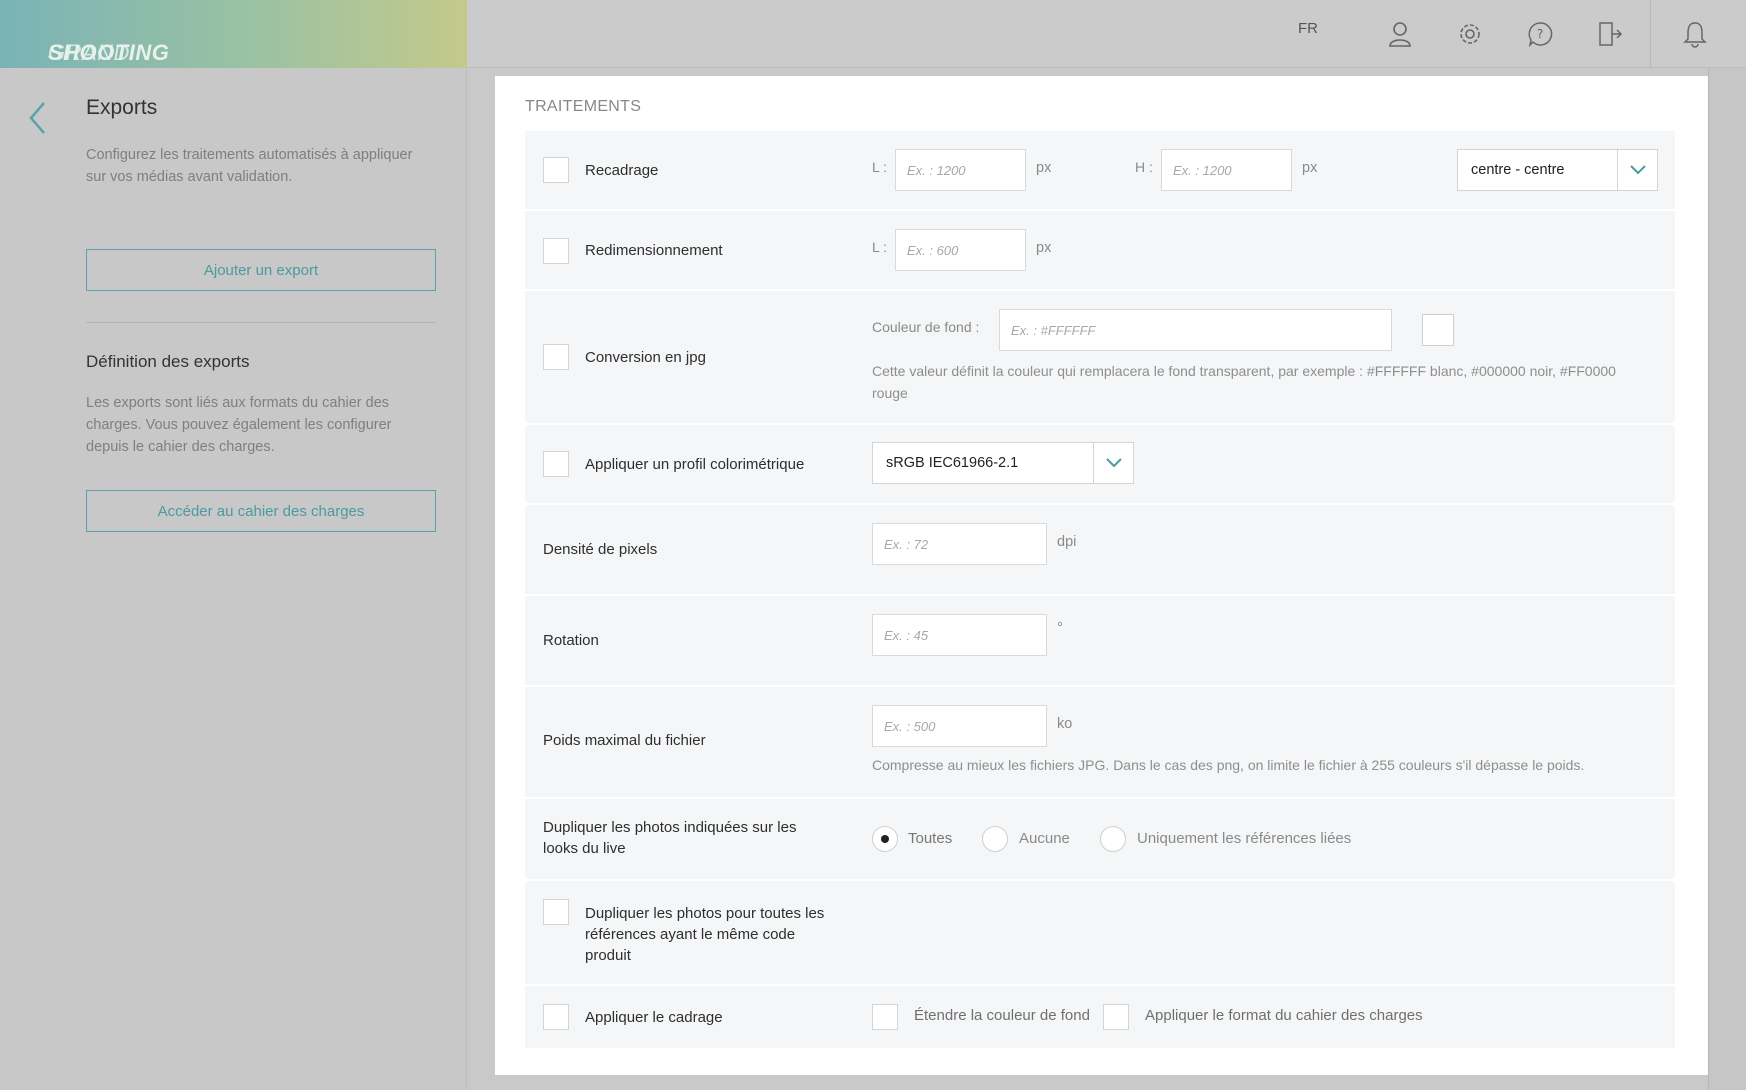 This screenshot has width=1746, height=1090. I want to click on logout-icon, so click(1610, 34).